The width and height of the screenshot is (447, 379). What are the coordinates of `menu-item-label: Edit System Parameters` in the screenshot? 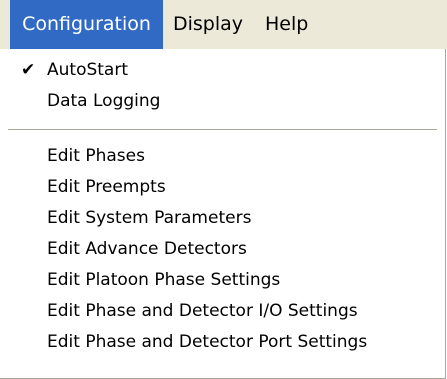 It's located at (149, 218).